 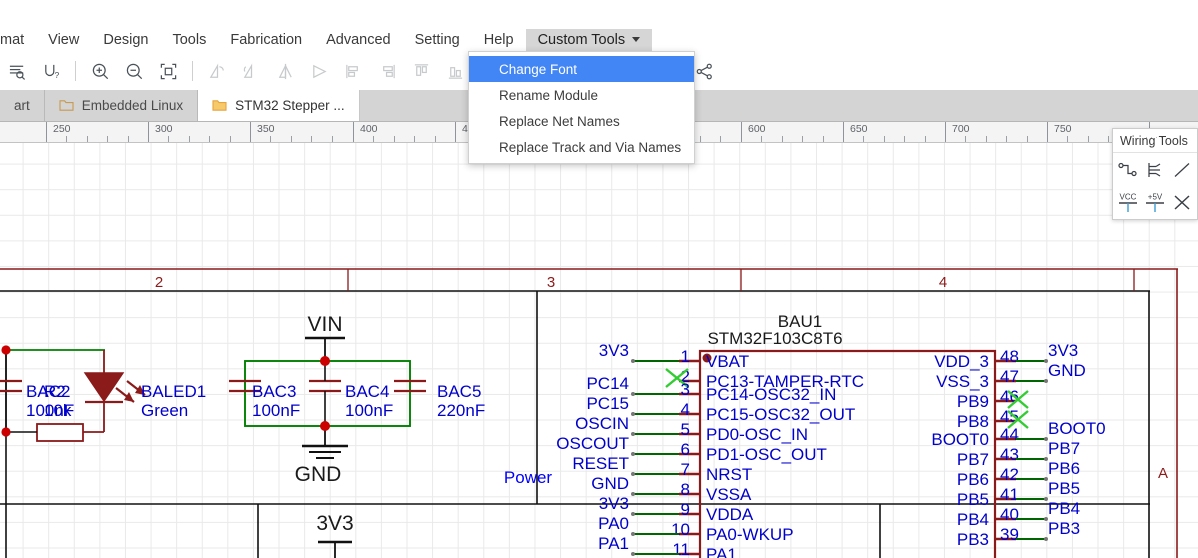 What do you see at coordinates (168, 71) in the screenshot?
I see `zoom-fit-icon` at bounding box center [168, 71].